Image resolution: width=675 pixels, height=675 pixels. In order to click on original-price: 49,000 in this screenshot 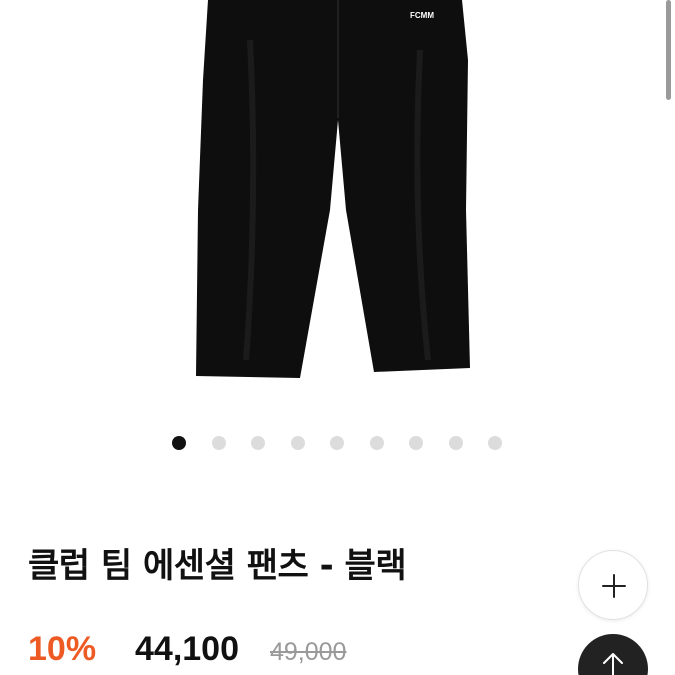, I will do `click(308, 652)`.